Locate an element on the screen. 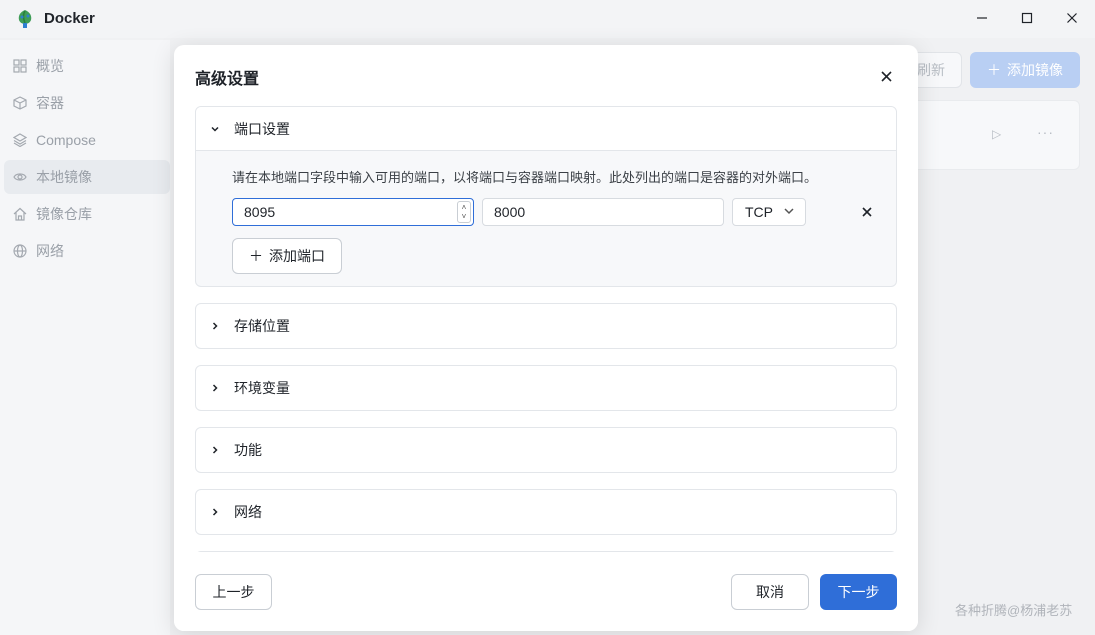 The height and width of the screenshot is (635, 1095). features-header: 功能 is located at coordinates (546, 450).